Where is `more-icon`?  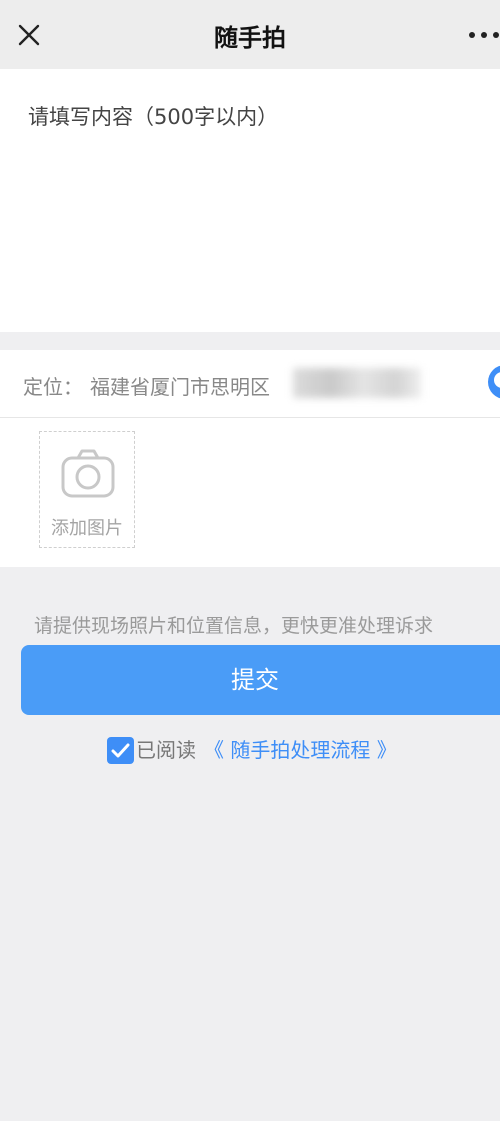
more-icon is located at coordinates (483, 35).